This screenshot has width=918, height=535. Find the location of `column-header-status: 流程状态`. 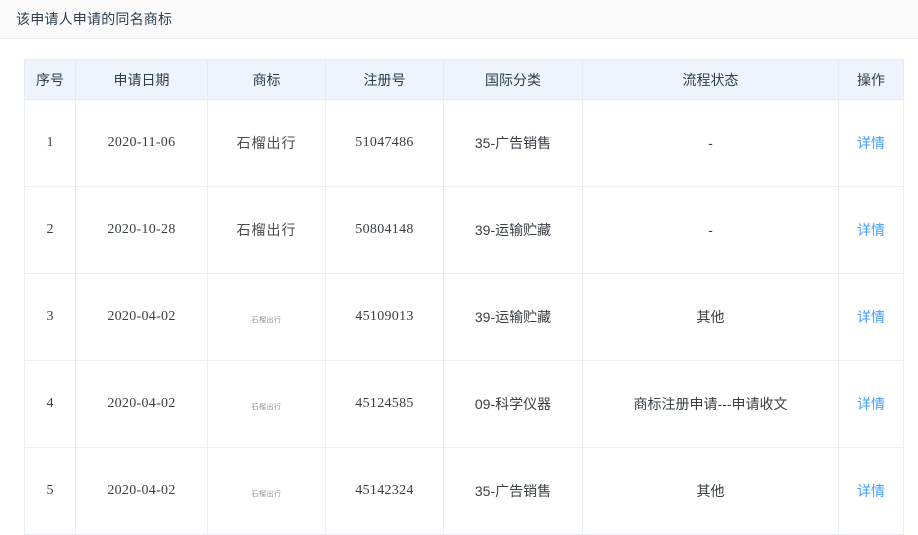

column-header-status: 流程状态 is located at coordinates (710, 79).